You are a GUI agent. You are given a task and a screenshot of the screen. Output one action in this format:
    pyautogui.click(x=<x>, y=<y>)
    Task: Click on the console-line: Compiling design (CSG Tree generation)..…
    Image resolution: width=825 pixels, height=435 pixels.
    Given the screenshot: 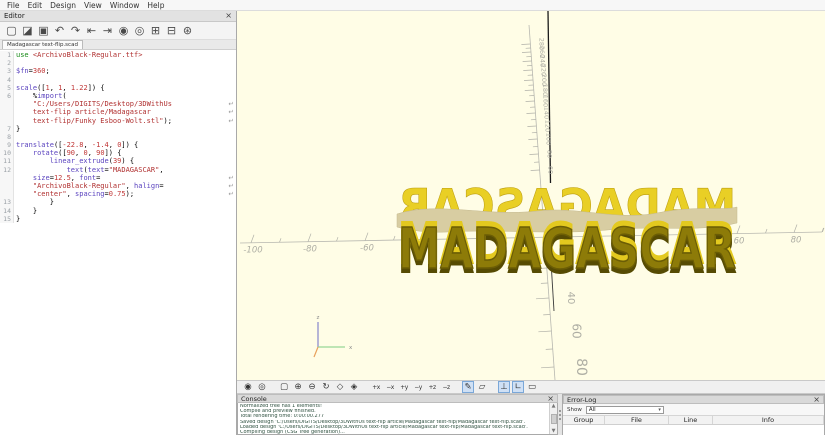 What is the action you would take?
    pyautogui.click(x=292, y=432)
    